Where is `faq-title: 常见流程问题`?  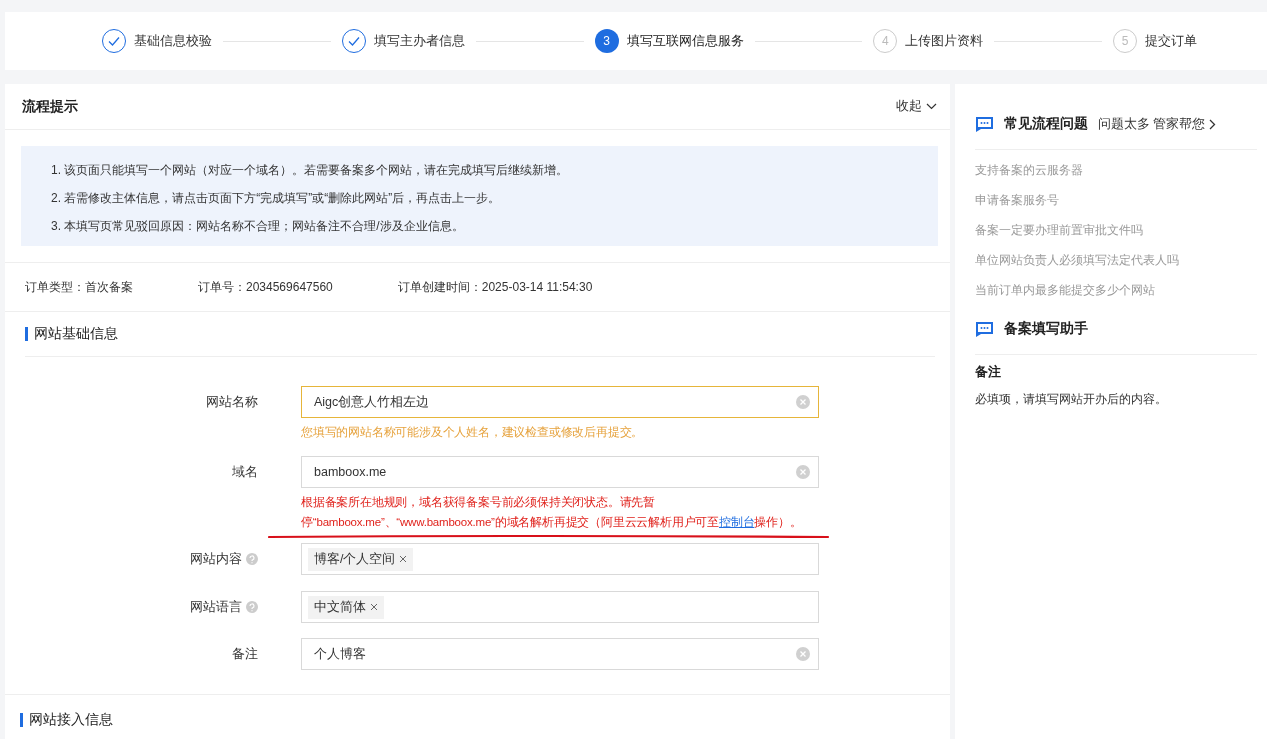 faq-title: 常见流程问题 is located at coordinates (1046, 124).